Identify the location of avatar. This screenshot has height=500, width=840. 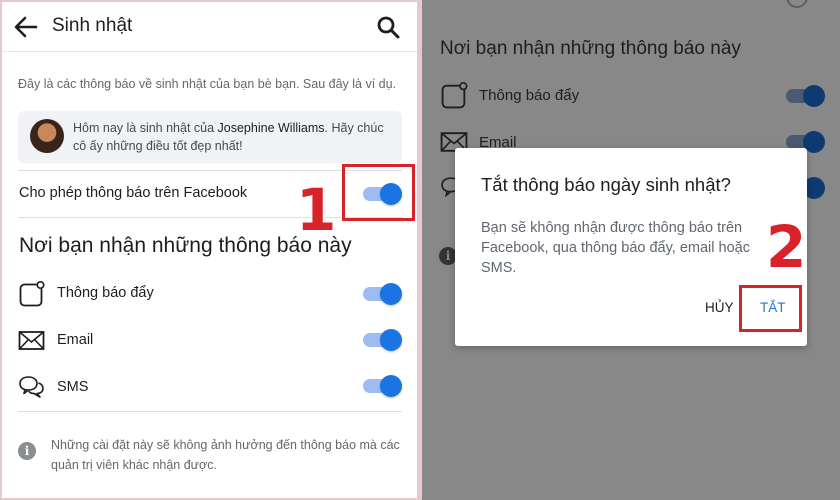
(47, 136).